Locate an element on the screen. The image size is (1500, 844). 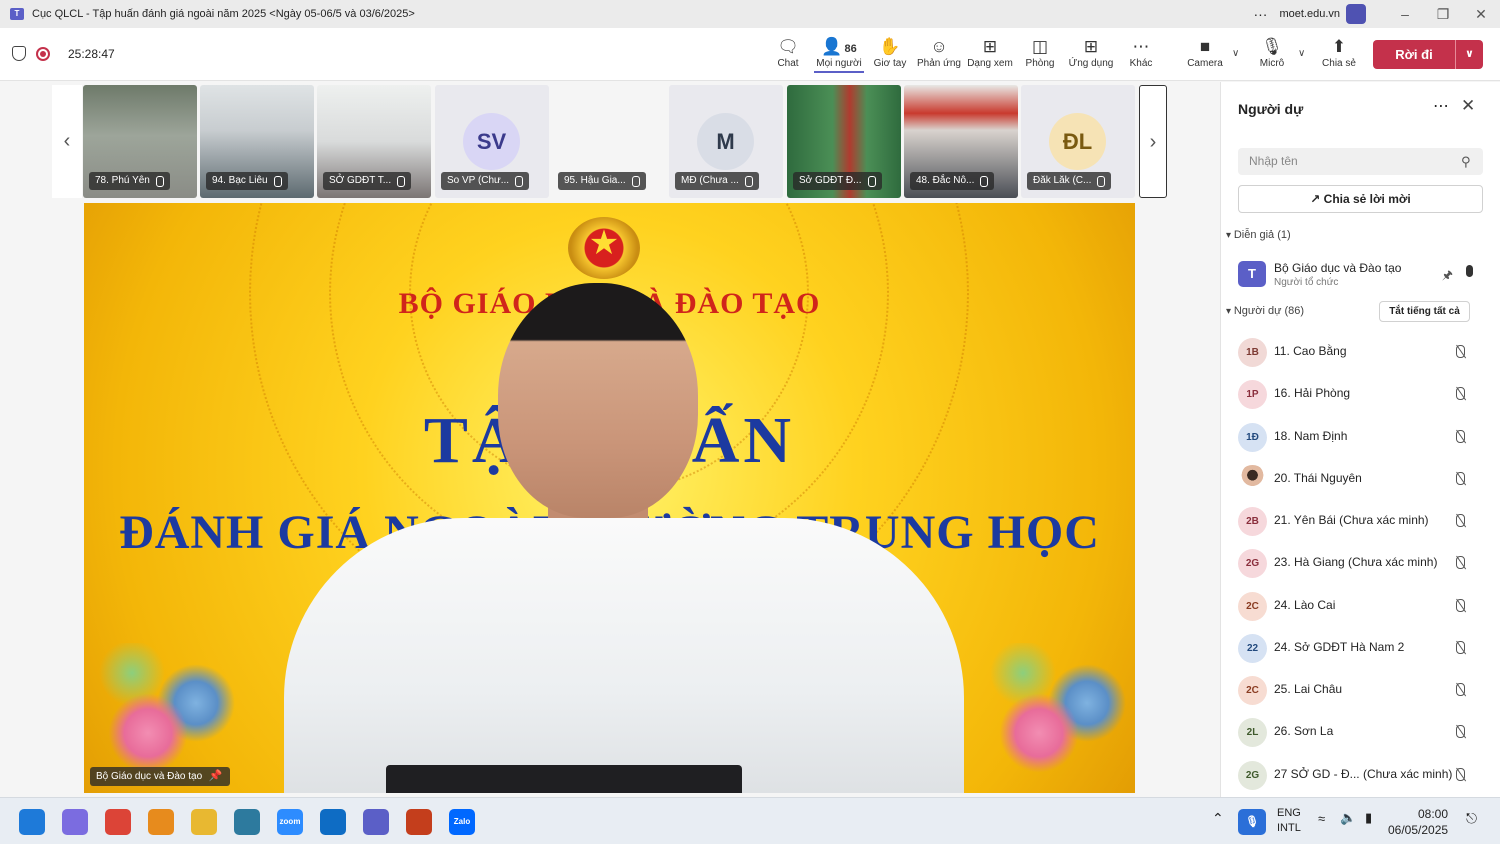
mic-button: 🎙 Micrô is located at coordinates (1272, 52).